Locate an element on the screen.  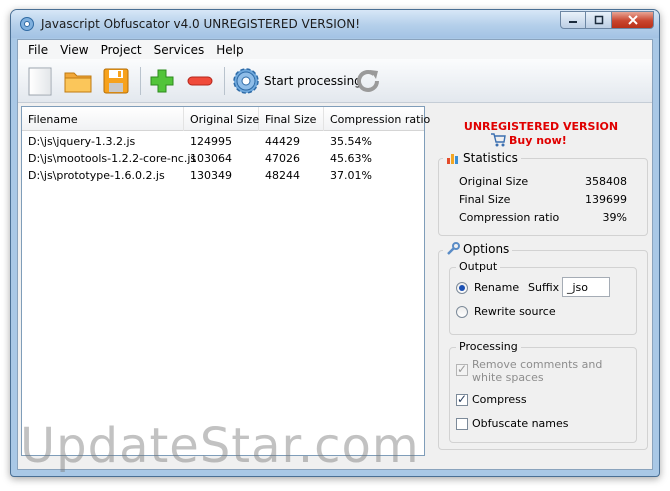
gear-app-icon is located at coordinates (27, 24).